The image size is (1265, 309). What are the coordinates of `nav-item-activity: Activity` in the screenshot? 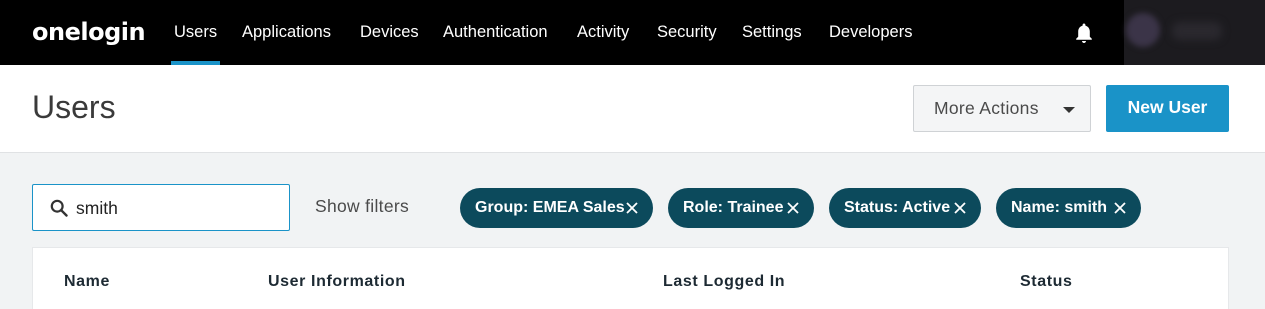 It's located at (603, 32).